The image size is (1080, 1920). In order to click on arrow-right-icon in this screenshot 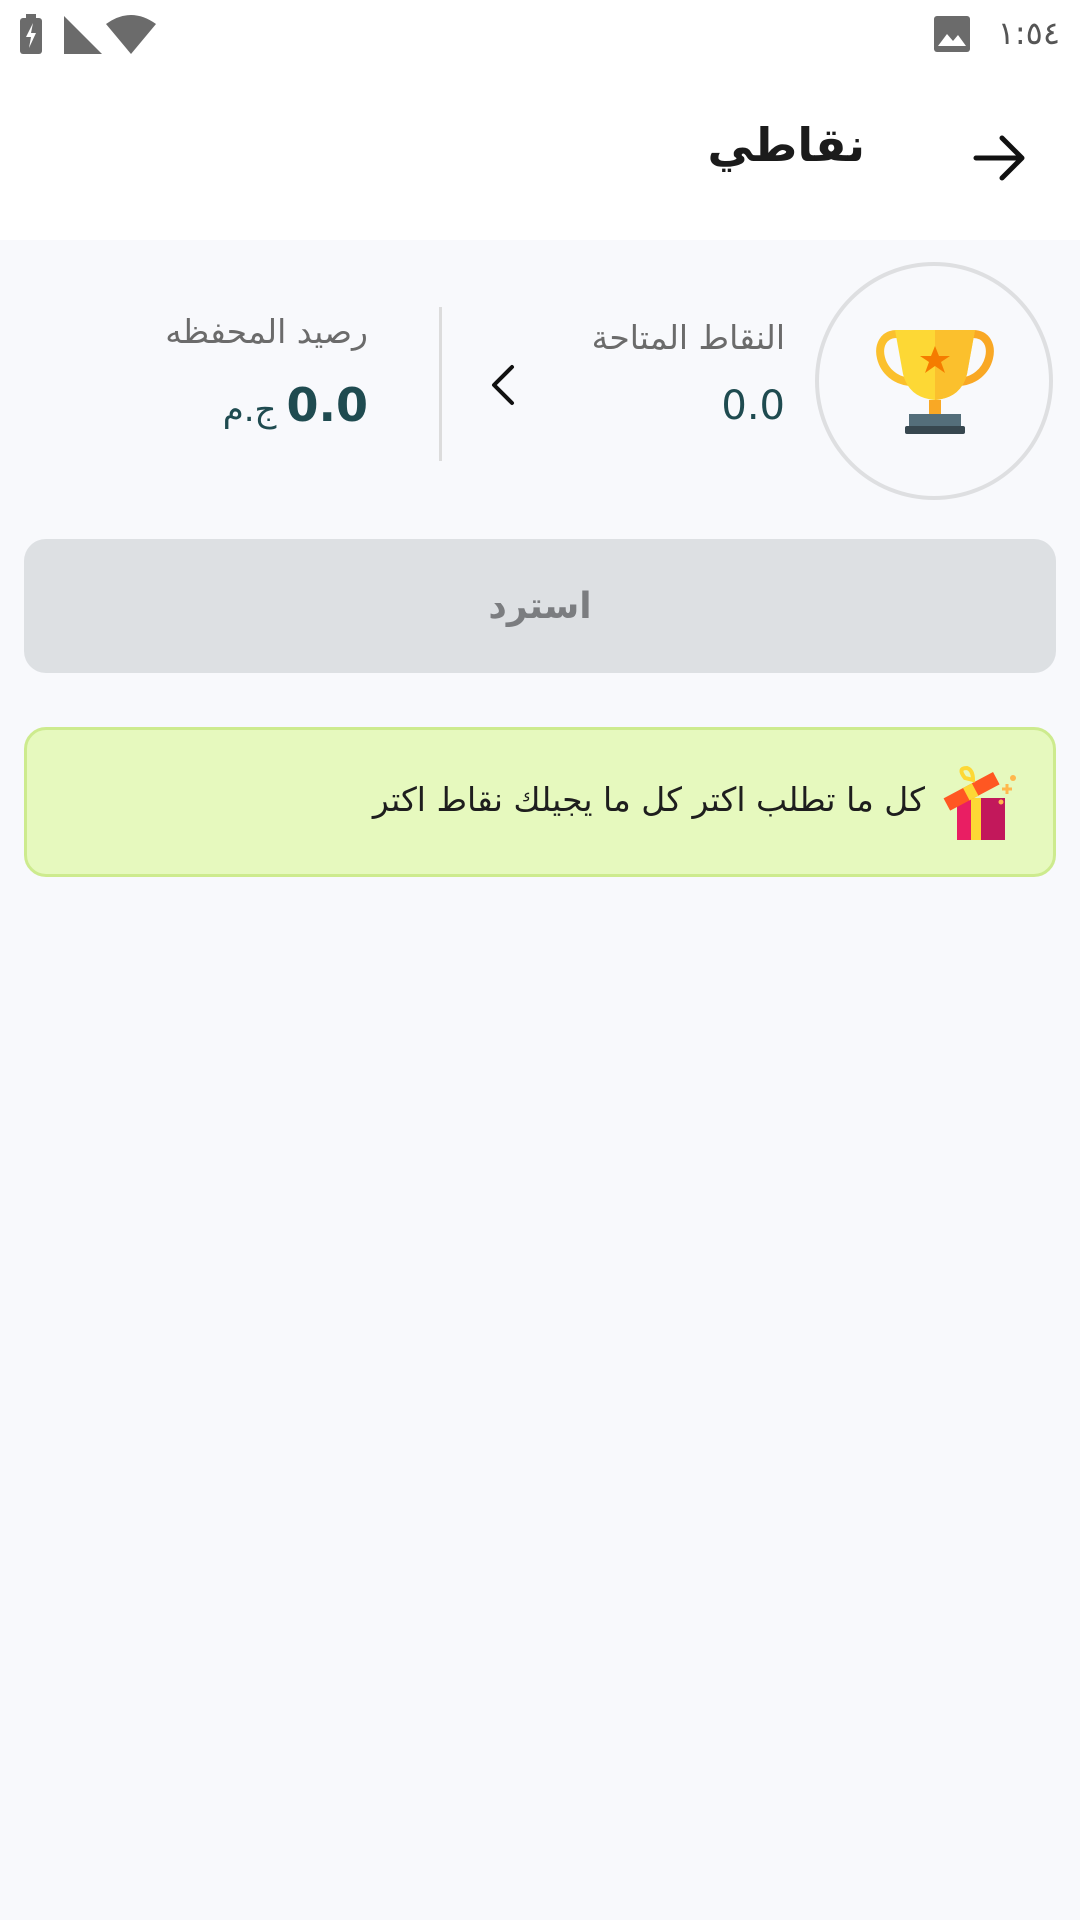, I will do `click(999, 158)`.